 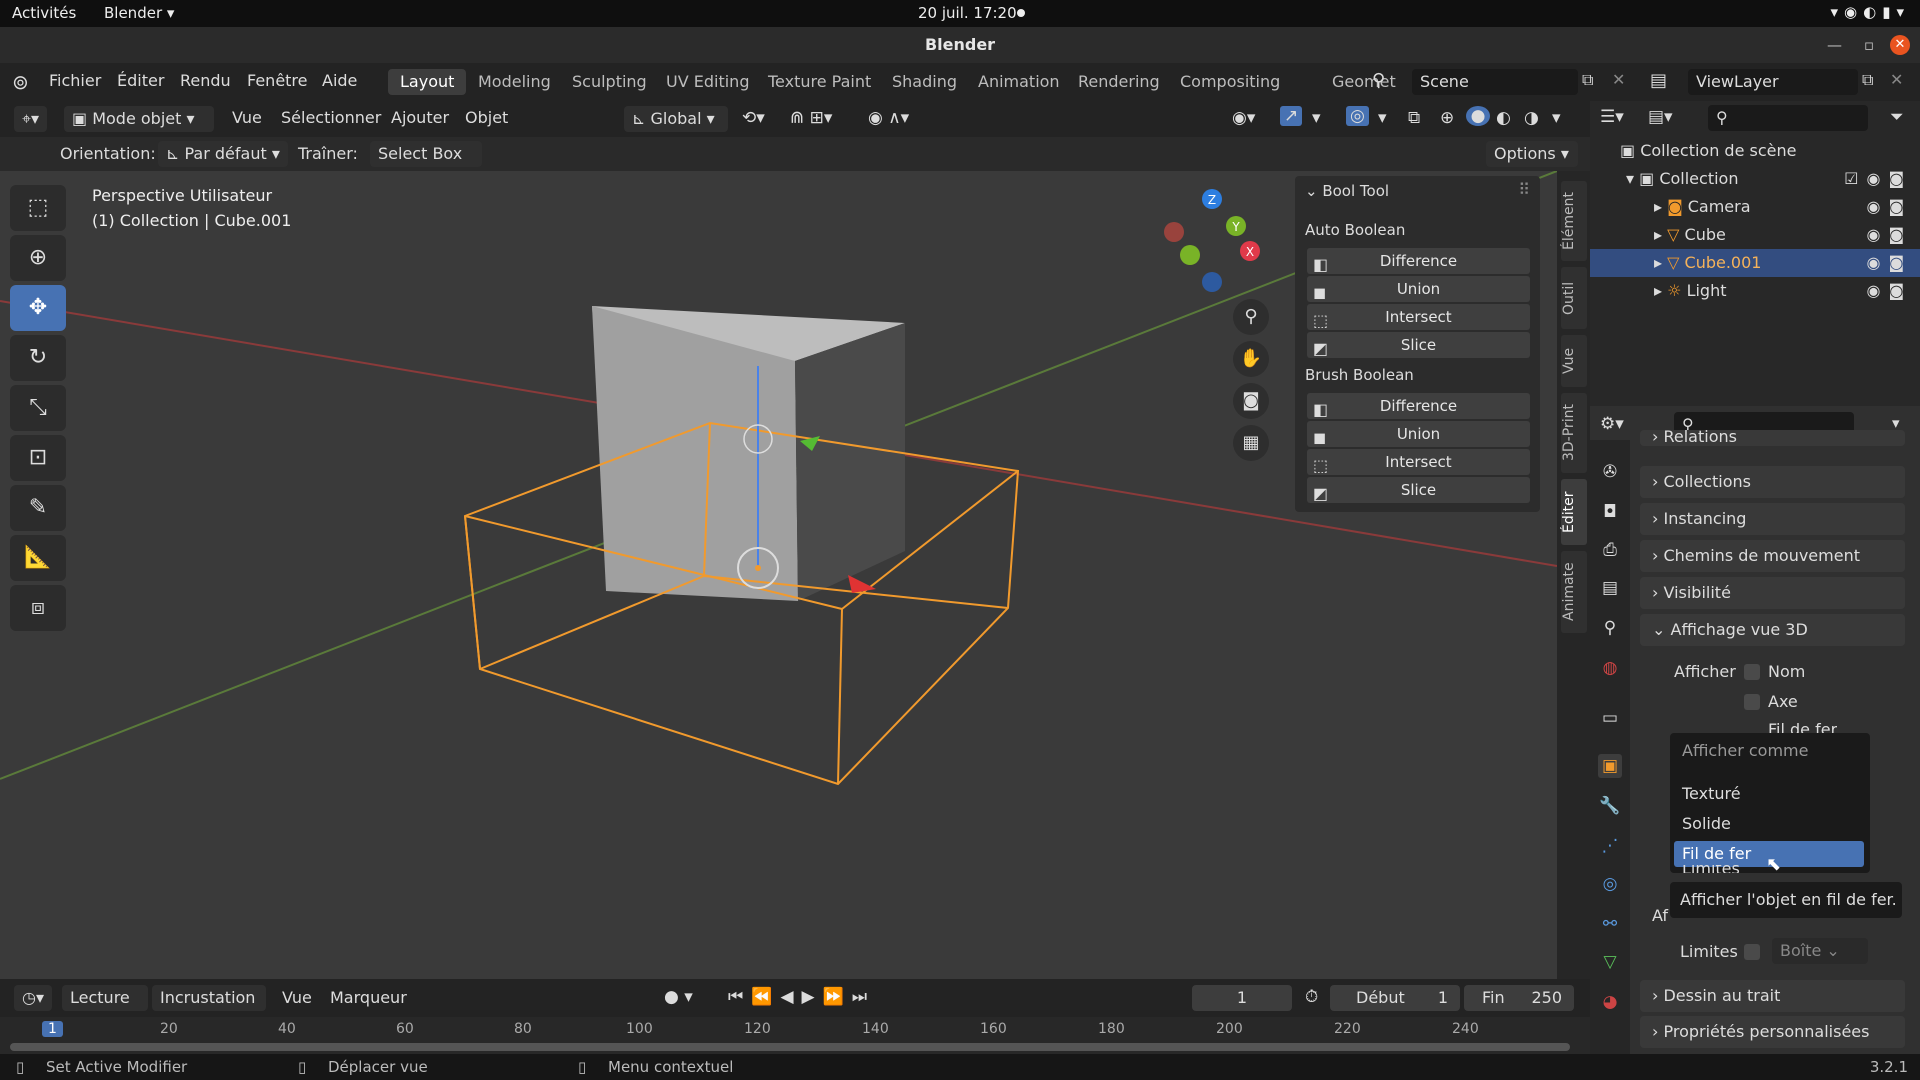 I want to click on rendered-shading-icon: ◑, so click(x=1531, y=118).